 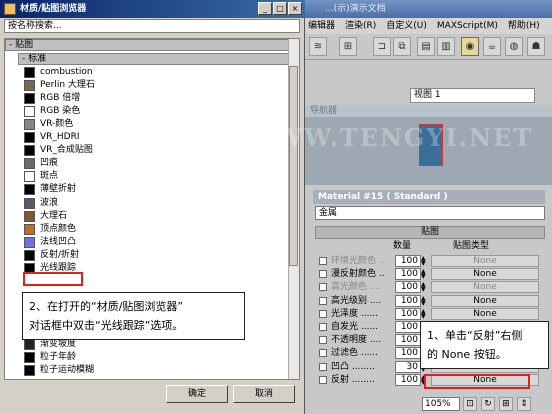 I want to click on max-title-bar: ...(示)演示文档, so click(x=428, y=9).